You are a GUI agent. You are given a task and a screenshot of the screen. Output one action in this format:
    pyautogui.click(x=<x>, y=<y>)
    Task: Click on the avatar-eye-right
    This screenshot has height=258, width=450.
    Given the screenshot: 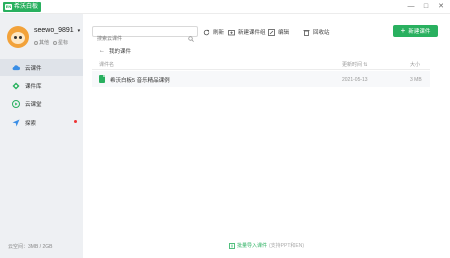 What is the action you would take?
    pyautogui.click(x=20, y=37)
    